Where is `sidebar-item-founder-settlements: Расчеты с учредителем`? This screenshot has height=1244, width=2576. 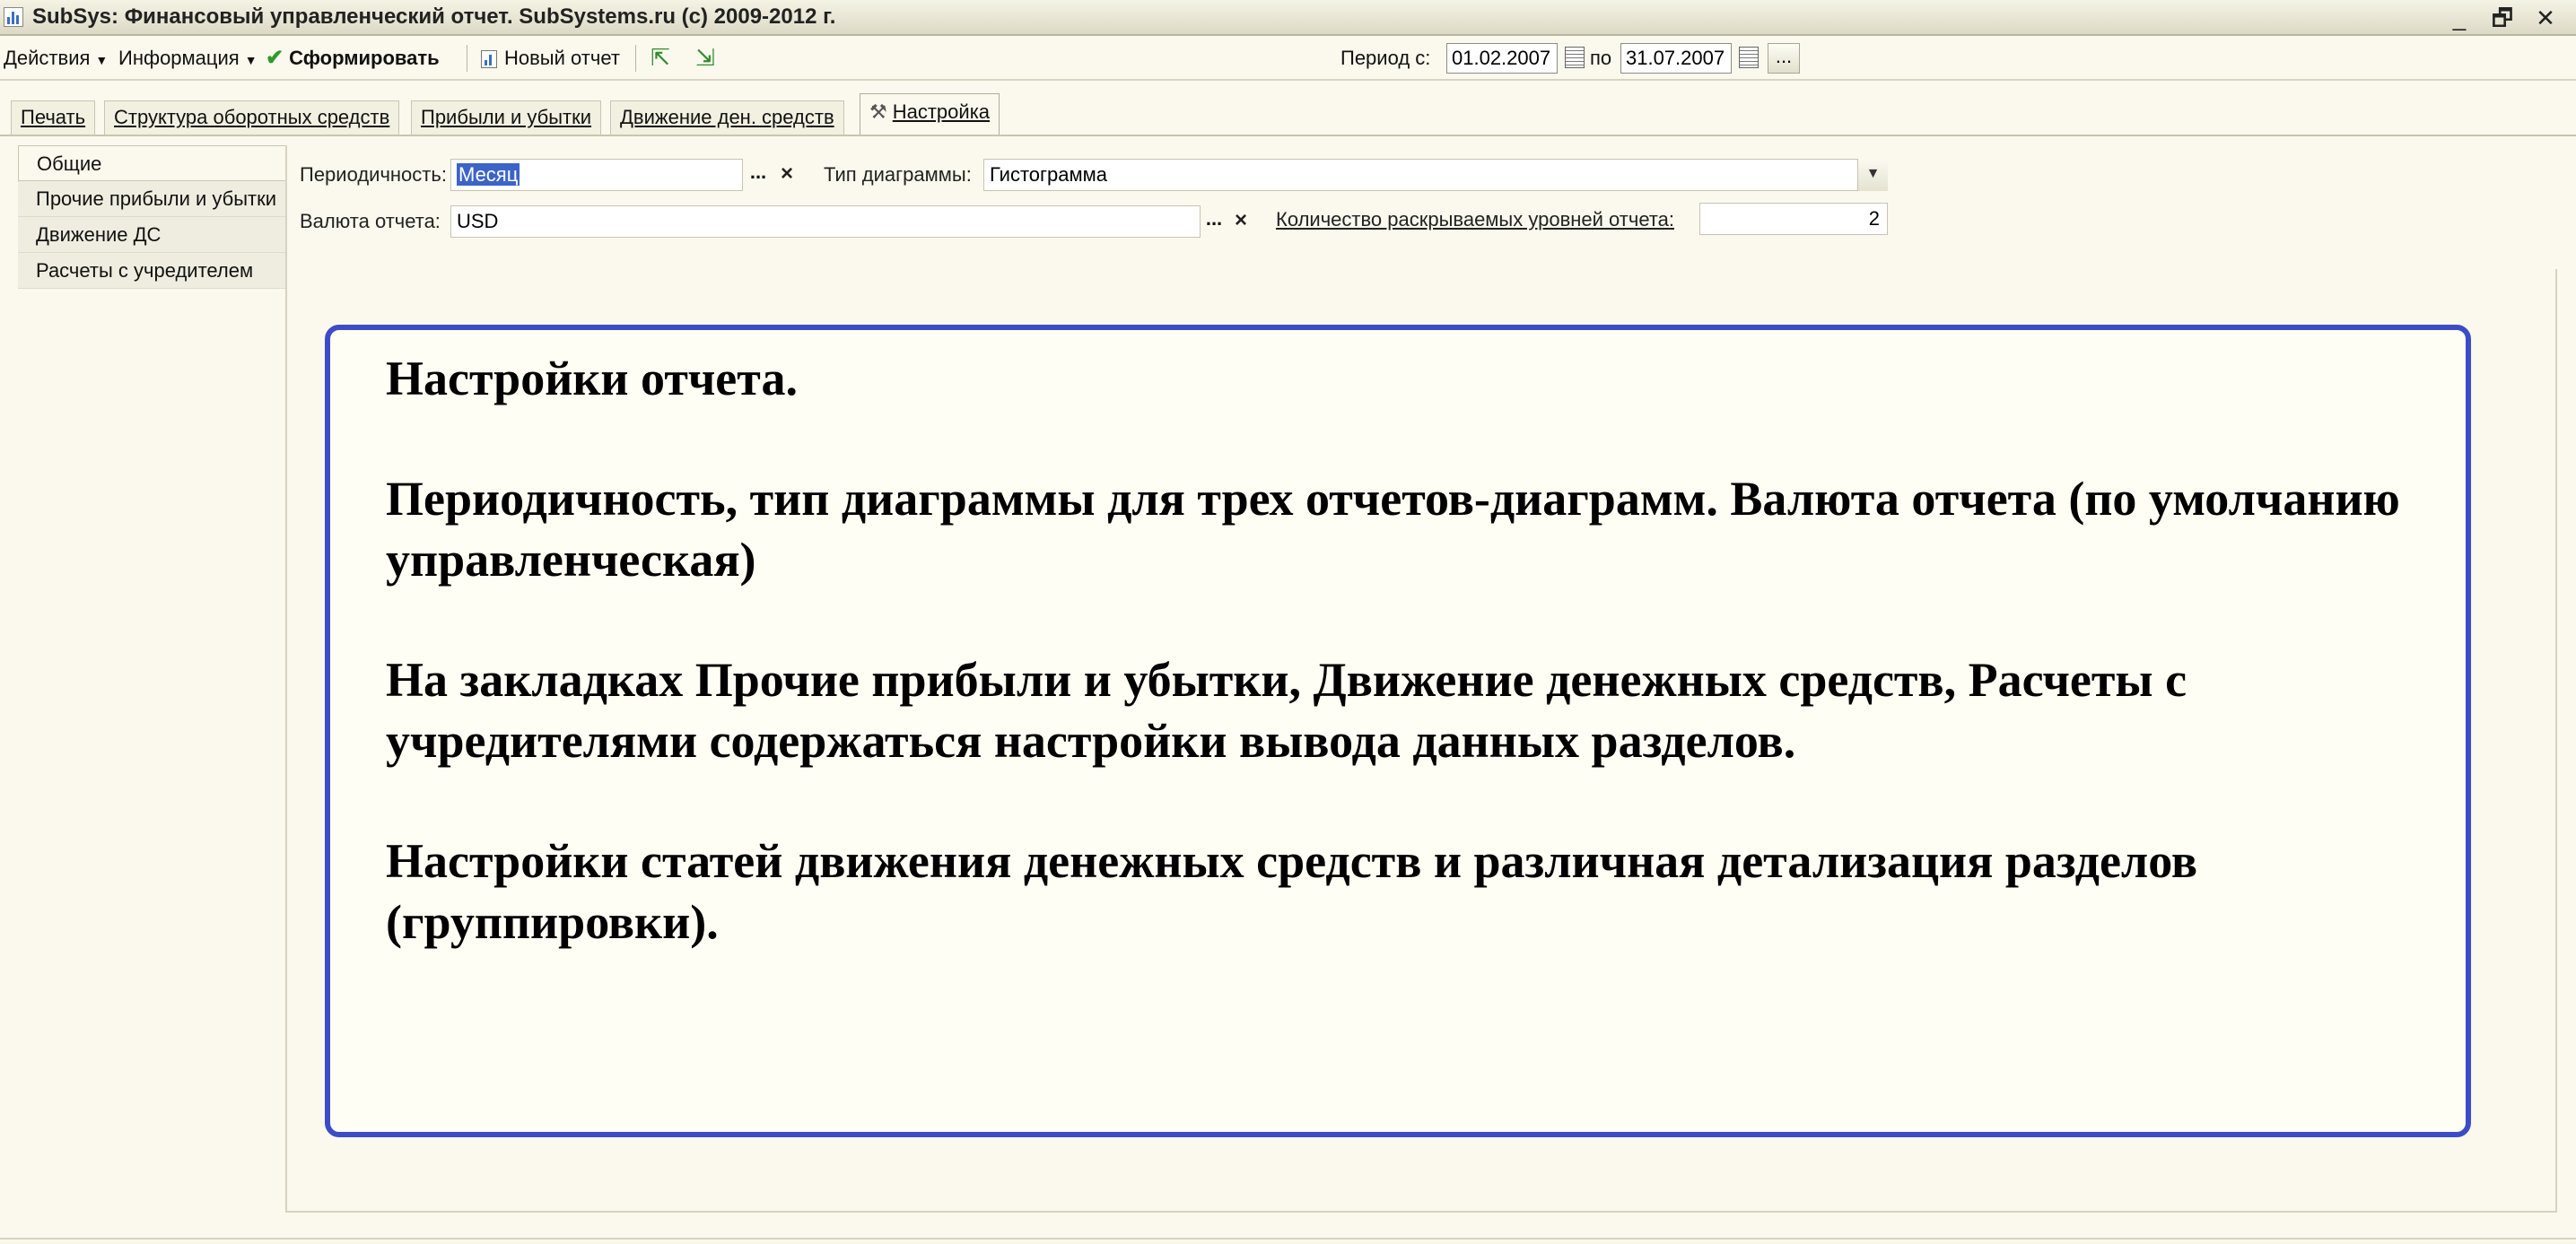 sidebar-item-founder-settlements: Расчеты с учредителем is located at coordinates (152, 271).